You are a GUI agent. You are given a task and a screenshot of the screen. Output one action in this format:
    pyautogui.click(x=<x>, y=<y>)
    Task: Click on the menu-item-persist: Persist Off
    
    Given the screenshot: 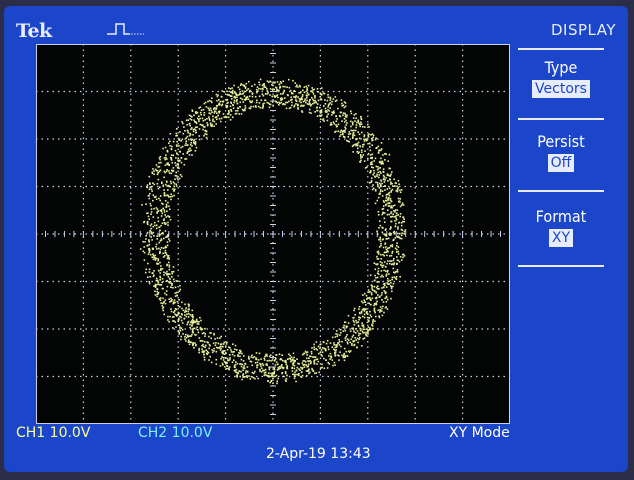 What is the action you would take?
    pyautogui.click(x=561, y=152)
    